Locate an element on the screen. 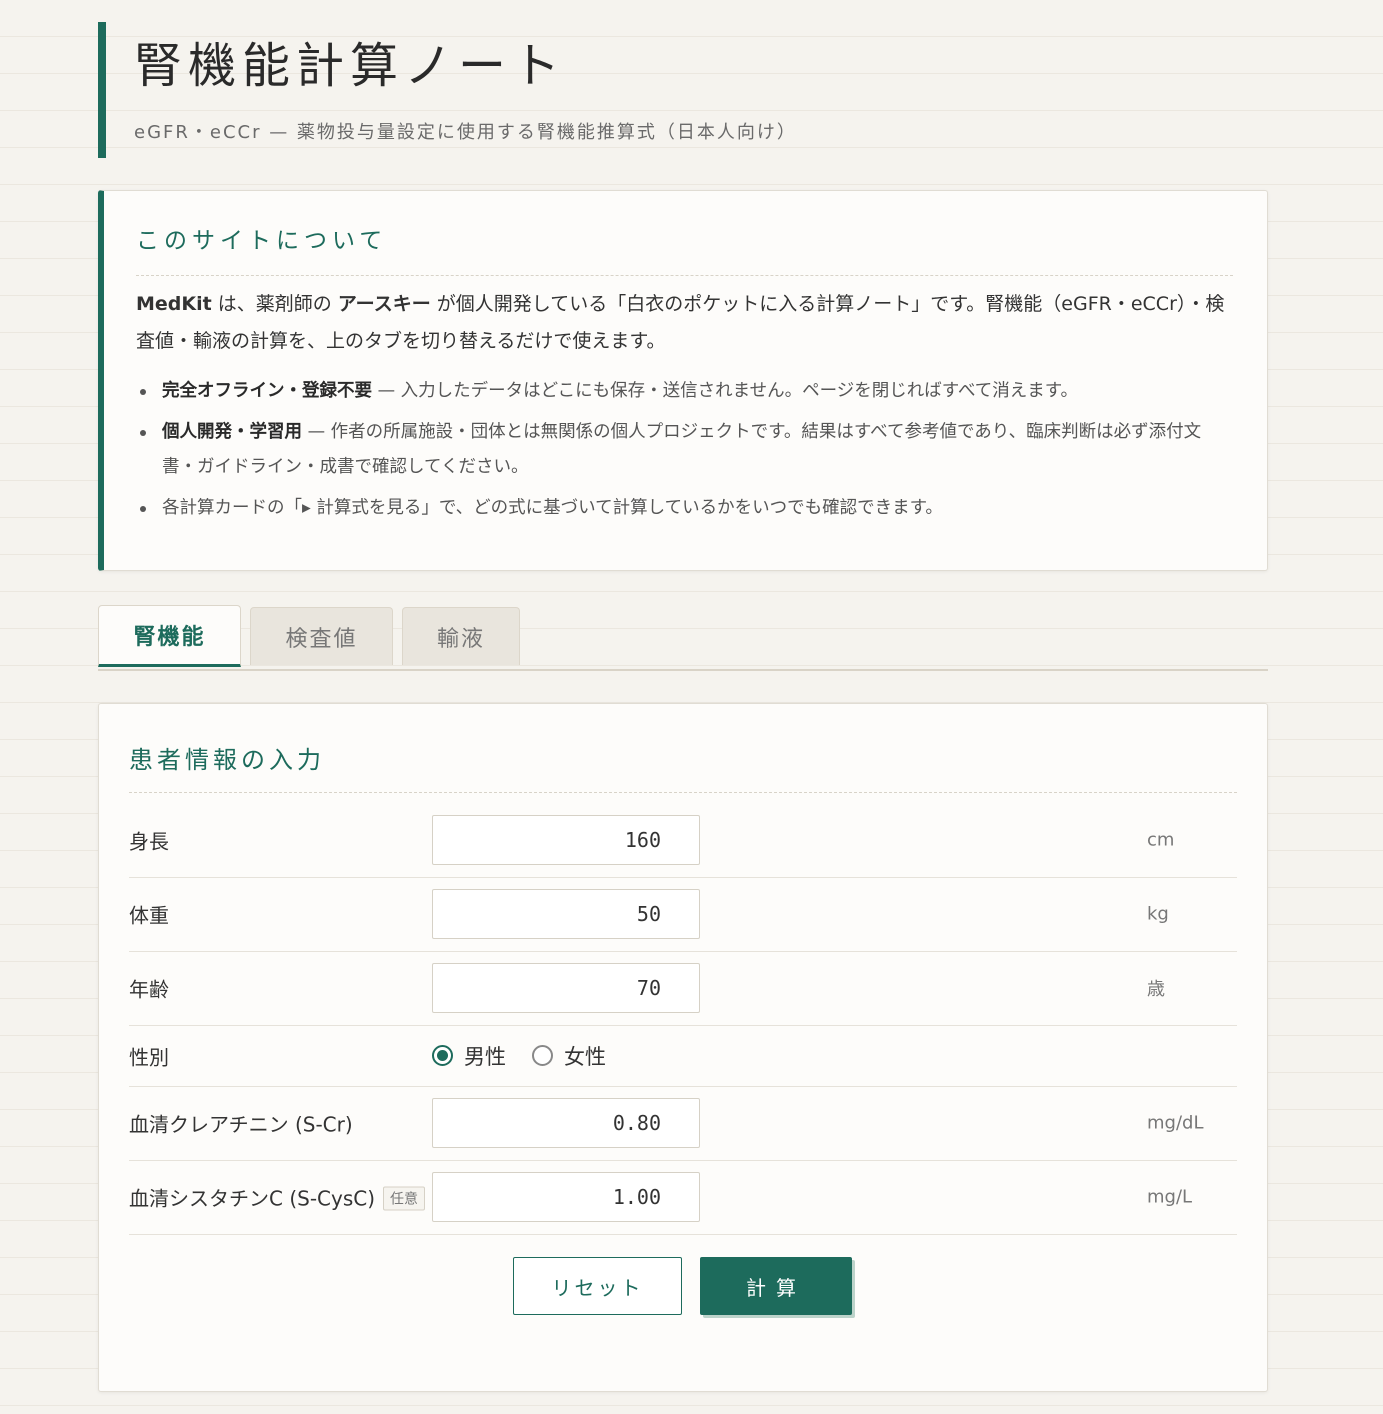 This screenshot has height=1414, width=1383. sex-male-radio: 男性 is located at coordinates (469, 1056).